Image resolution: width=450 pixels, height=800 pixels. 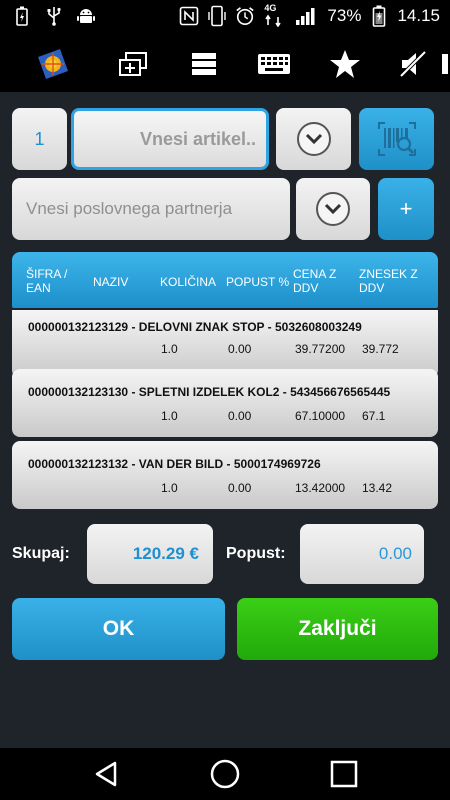 What do you see at coordinates (245, 16) in the screenshot?
I see `alarm-icon` at bounding box center [245, 16].